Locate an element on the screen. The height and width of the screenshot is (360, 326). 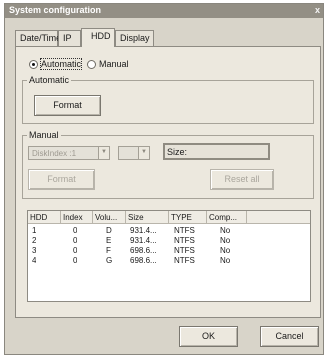
tab-date-time: Date/Time is located at coordinates (38, 38).